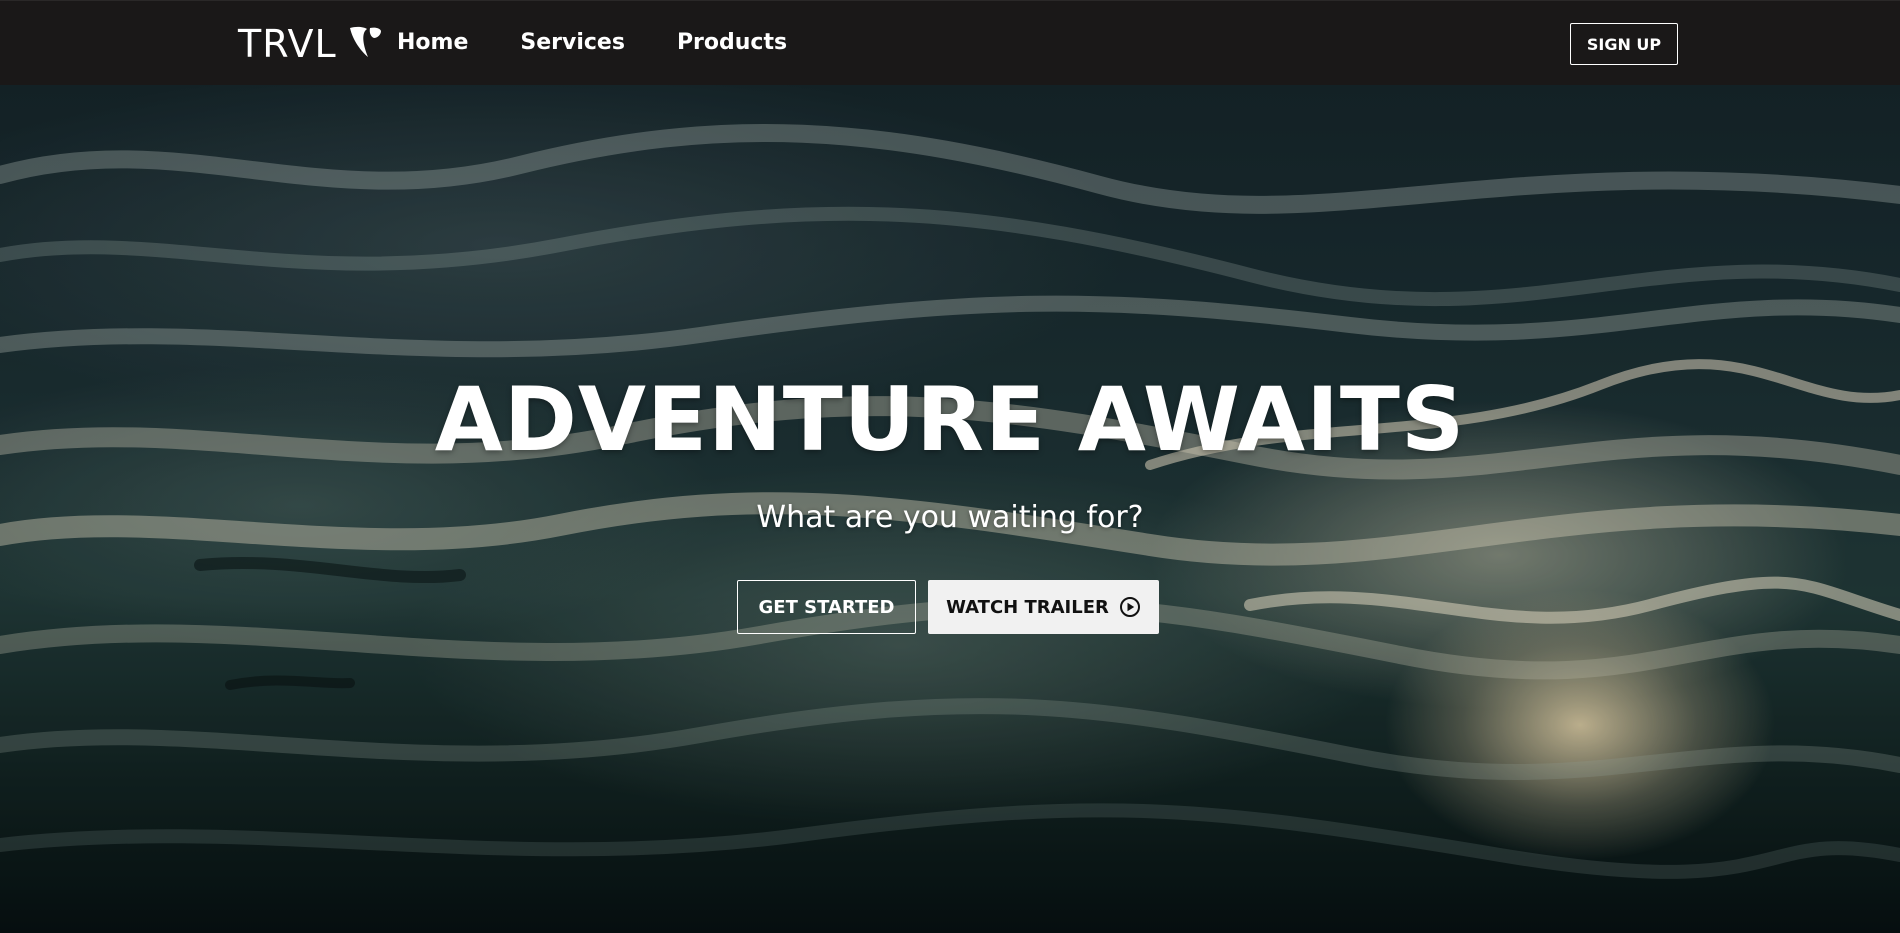 The width and height of the screenshot is (1900, 933). Describe the element at coordinates (950, 517) in the screenshot. I see `hero-subtitle: What are you waiting for?` at that location.